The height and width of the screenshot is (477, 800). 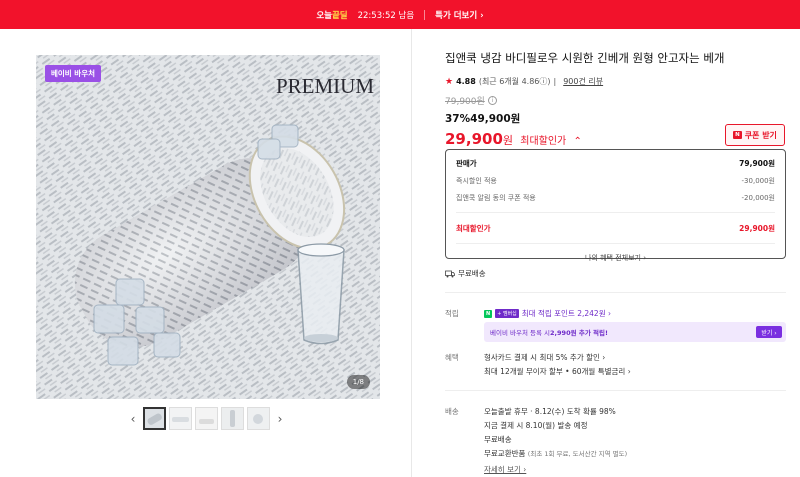 What do you see at coordinates (505, 469) in the screenshot?
I see `delivery-detail-link: 자세히 보기 ›` at bounding box center [505, 469].